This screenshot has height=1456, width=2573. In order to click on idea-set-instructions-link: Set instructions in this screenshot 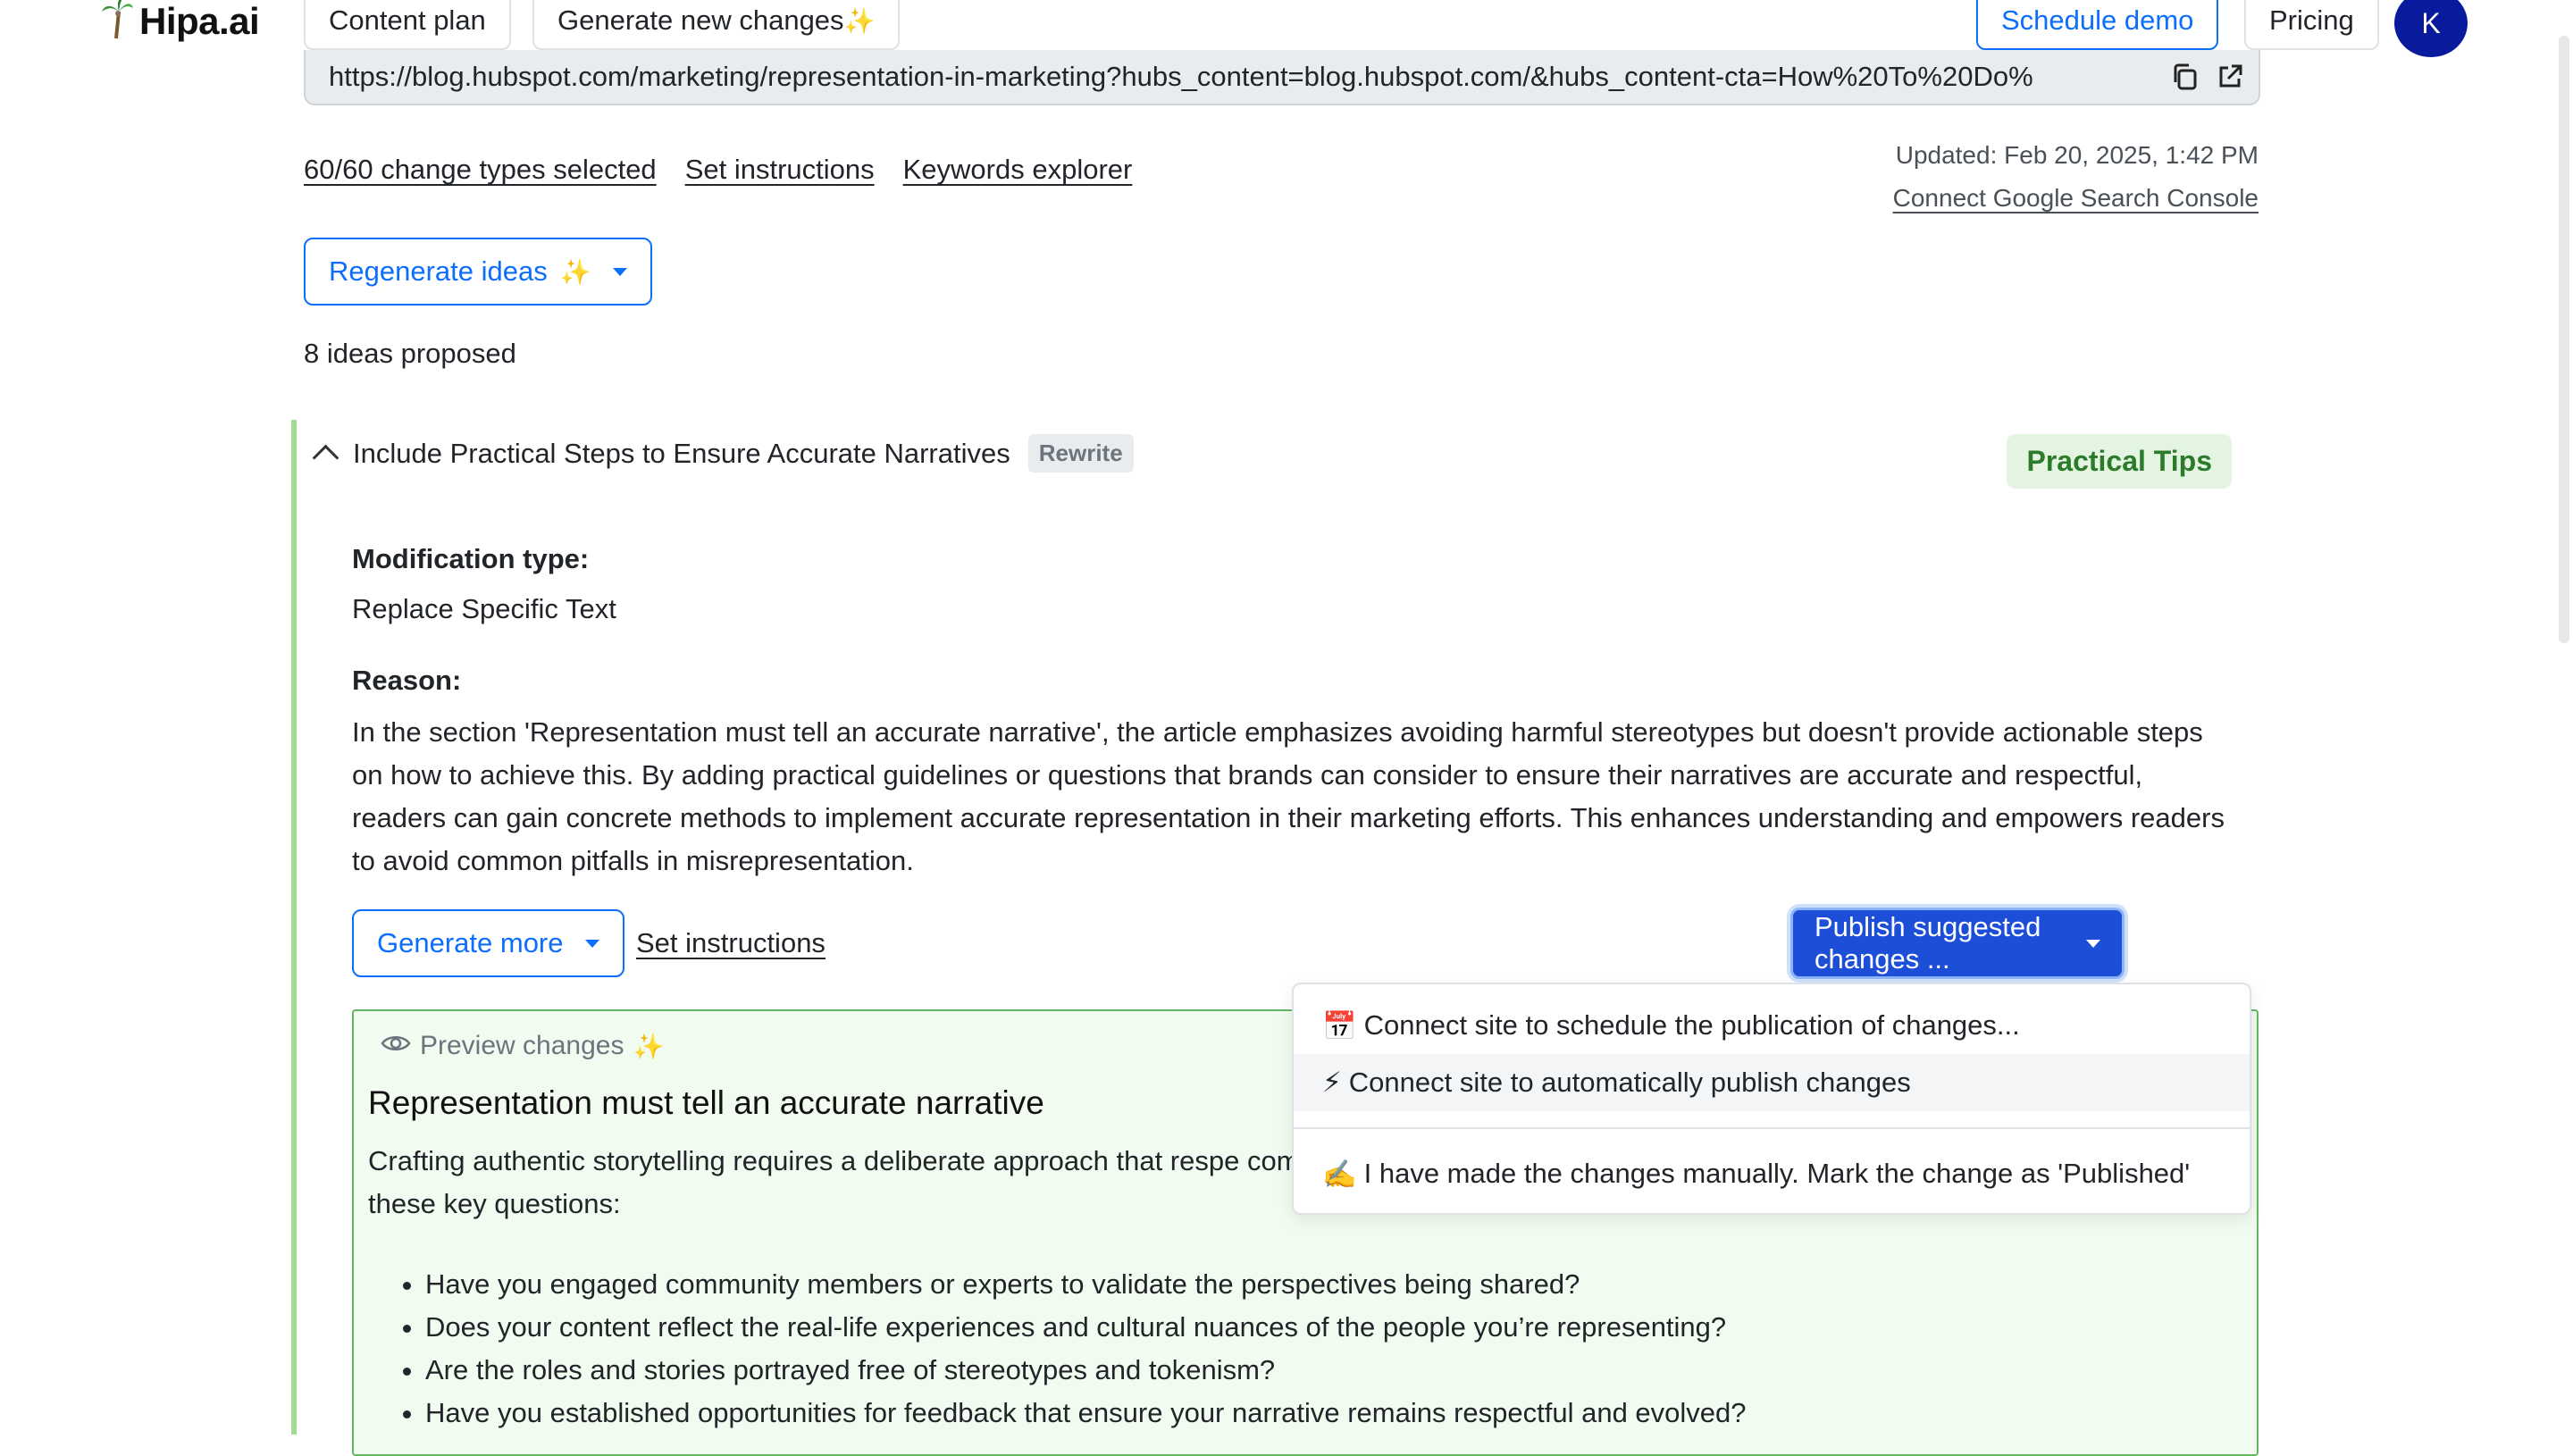, I will do `click(731, 943)`.